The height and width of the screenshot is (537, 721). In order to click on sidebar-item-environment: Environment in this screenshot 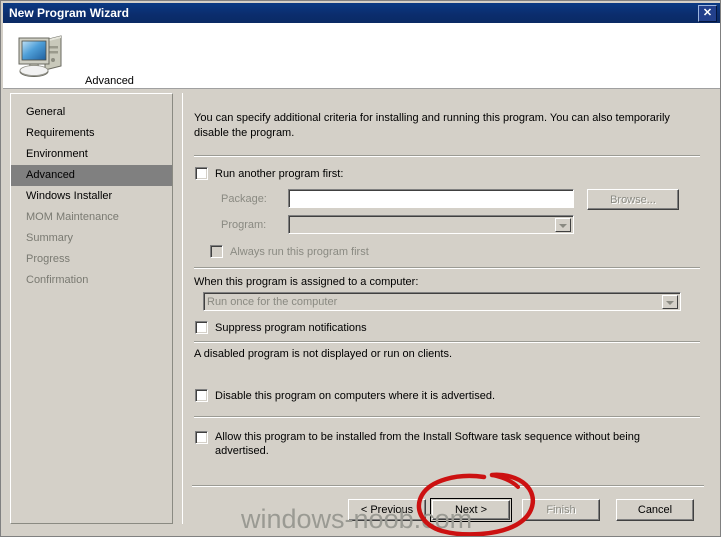, I will do `click(91, 154)`.